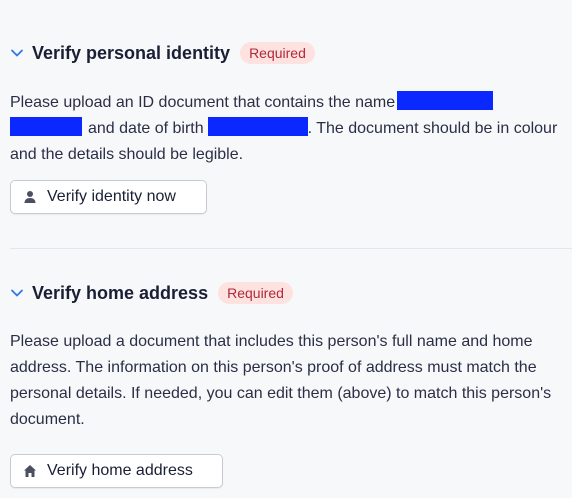 The image size is (572, 498). Describe the element at coordinates (120, 292) in the screenshot. I see `address-section-title: Verify home address` at that location.